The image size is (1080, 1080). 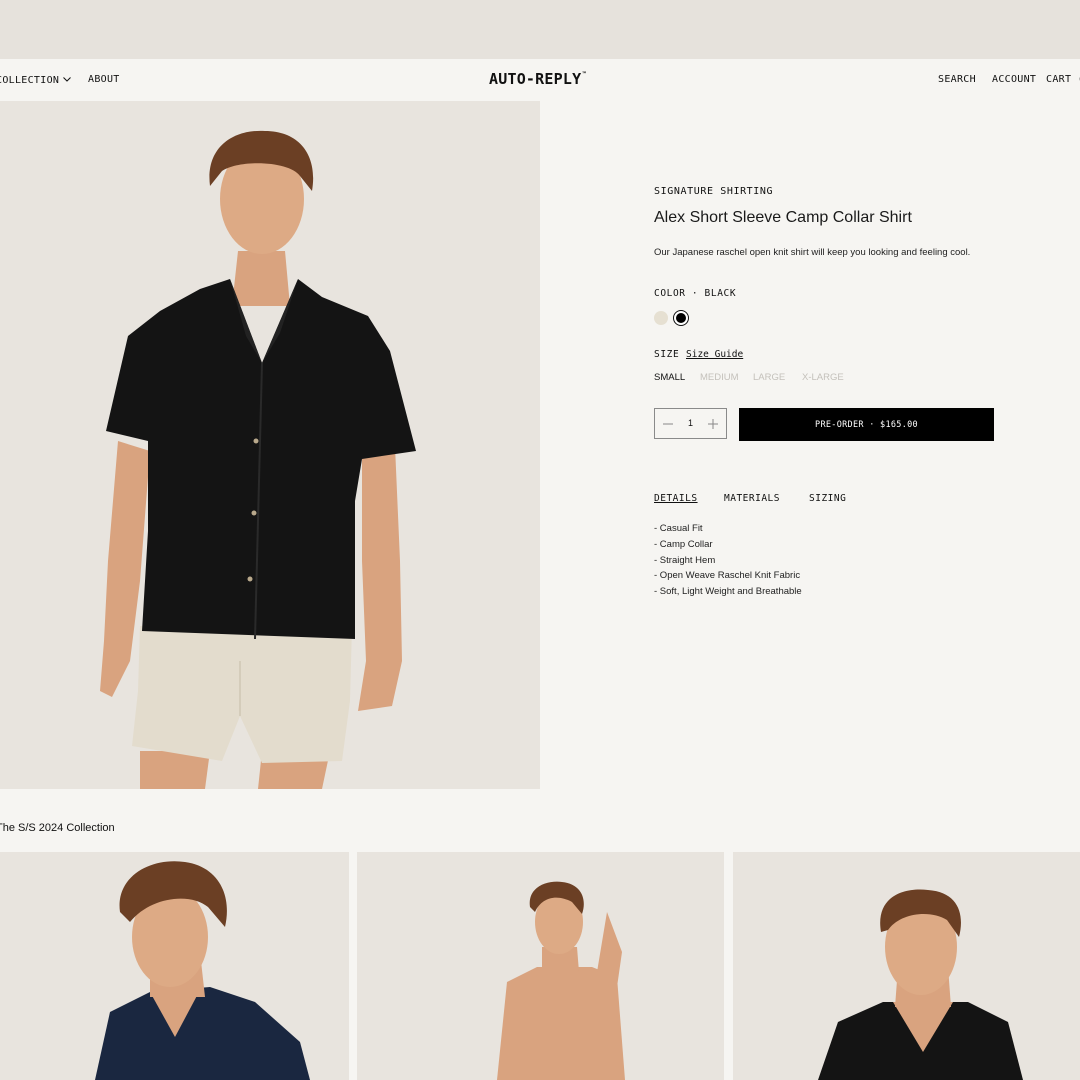 What do you see at coordinates (783, 217) in the screenshot?
I see `product-title: Alex Short Sleeve Camp Collar Shirt` at bounding box center [783, 217].